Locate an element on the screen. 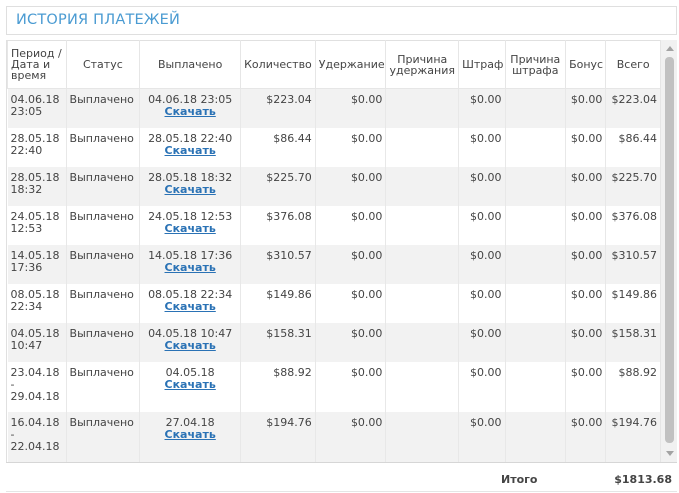 The width and height of the screenshot is (679, 493). cell-paid: 28.05.18 18:32 Скачать is located at coordinates (190, 186).